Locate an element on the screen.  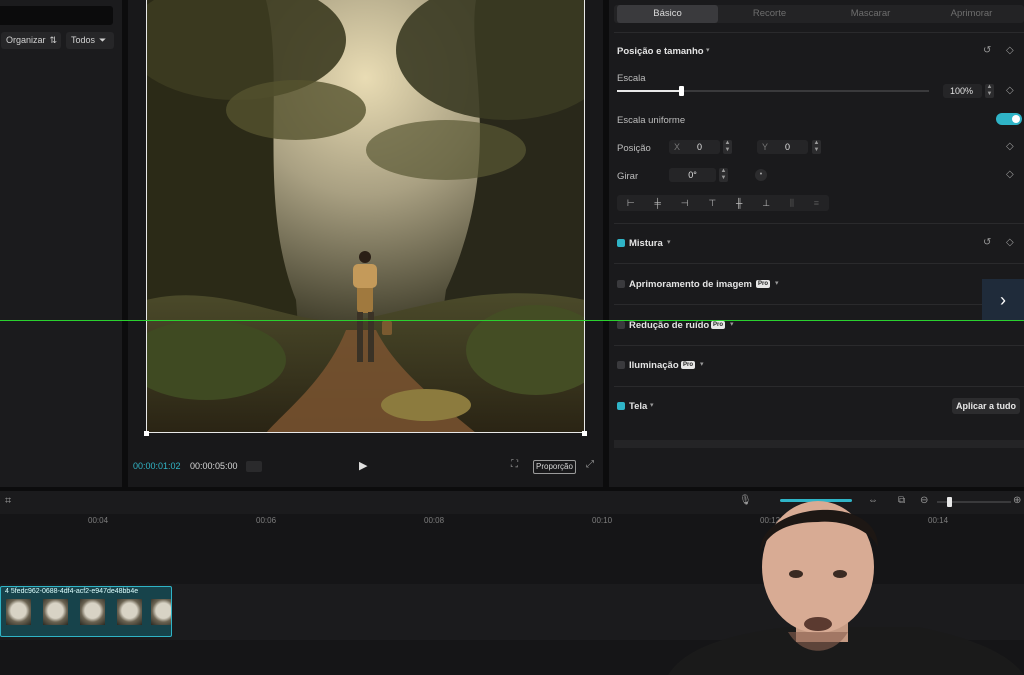
chevron-right-icon: › is located at coordinates (1003, 300).